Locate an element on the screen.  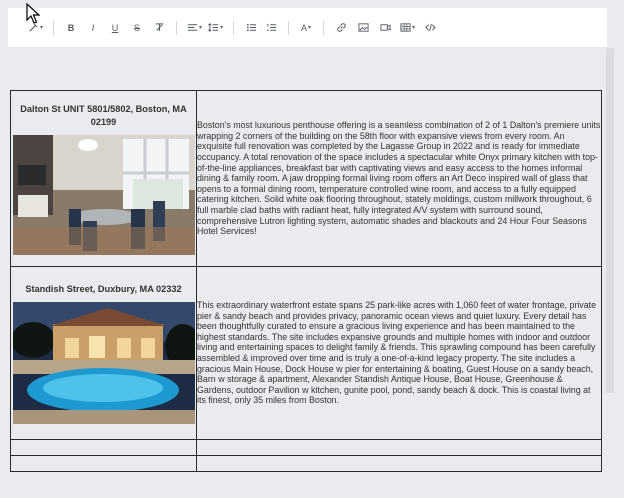
video-icon is located at coordinates (385, 28).